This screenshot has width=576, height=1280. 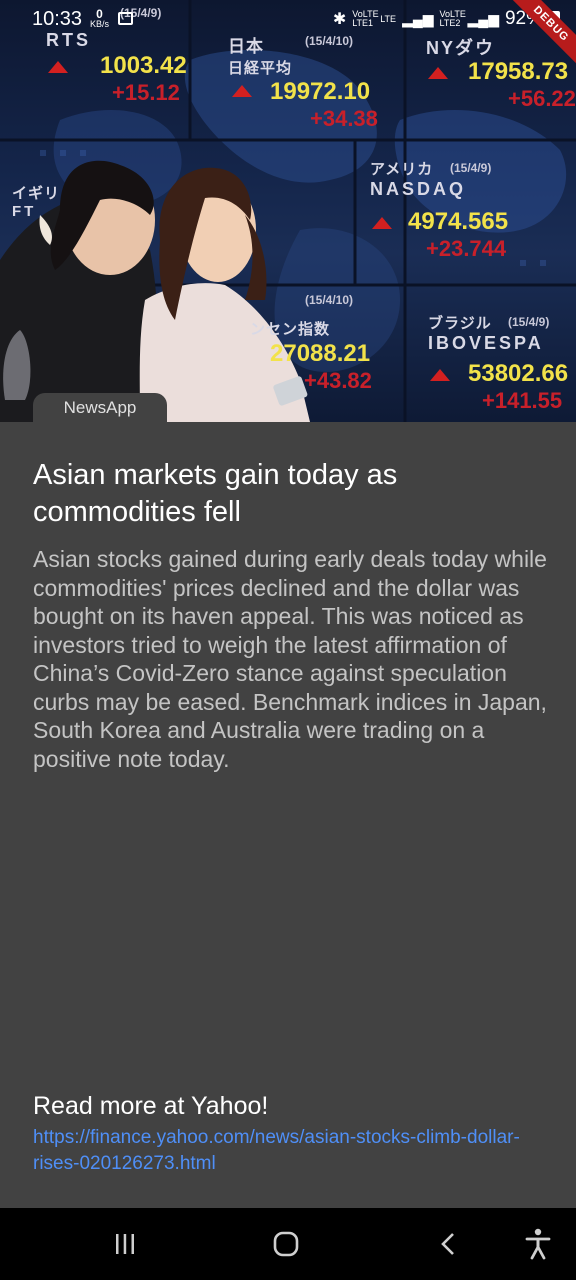 I want to click on ticker-value: 4974.565, so click(x=458, y=221).